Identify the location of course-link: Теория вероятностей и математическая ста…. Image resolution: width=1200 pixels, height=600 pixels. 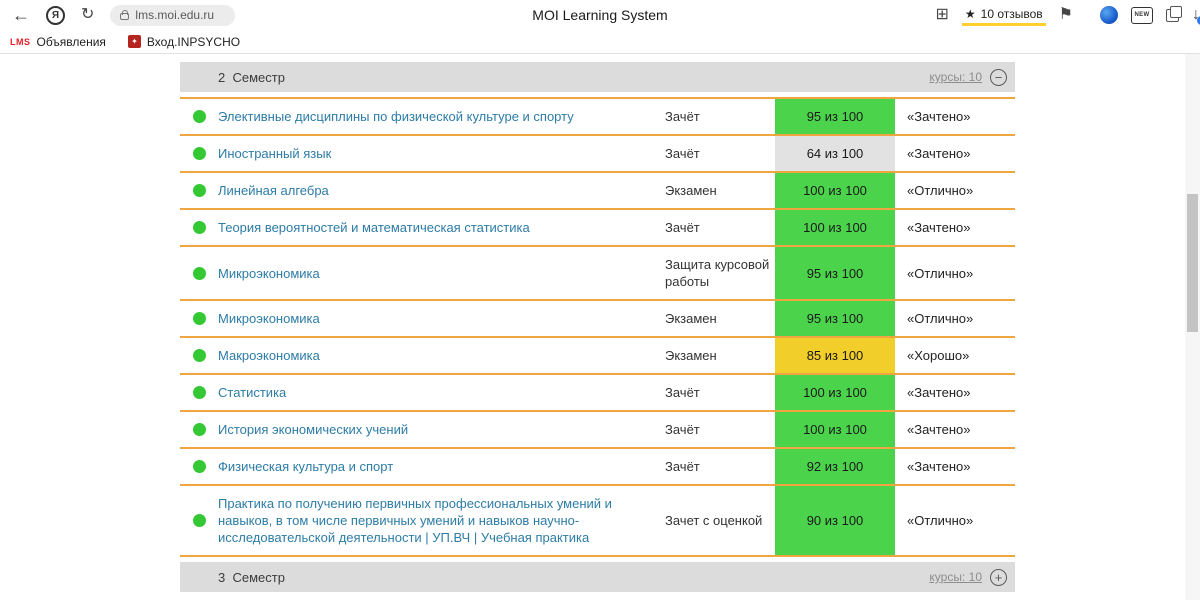
(374, 227).